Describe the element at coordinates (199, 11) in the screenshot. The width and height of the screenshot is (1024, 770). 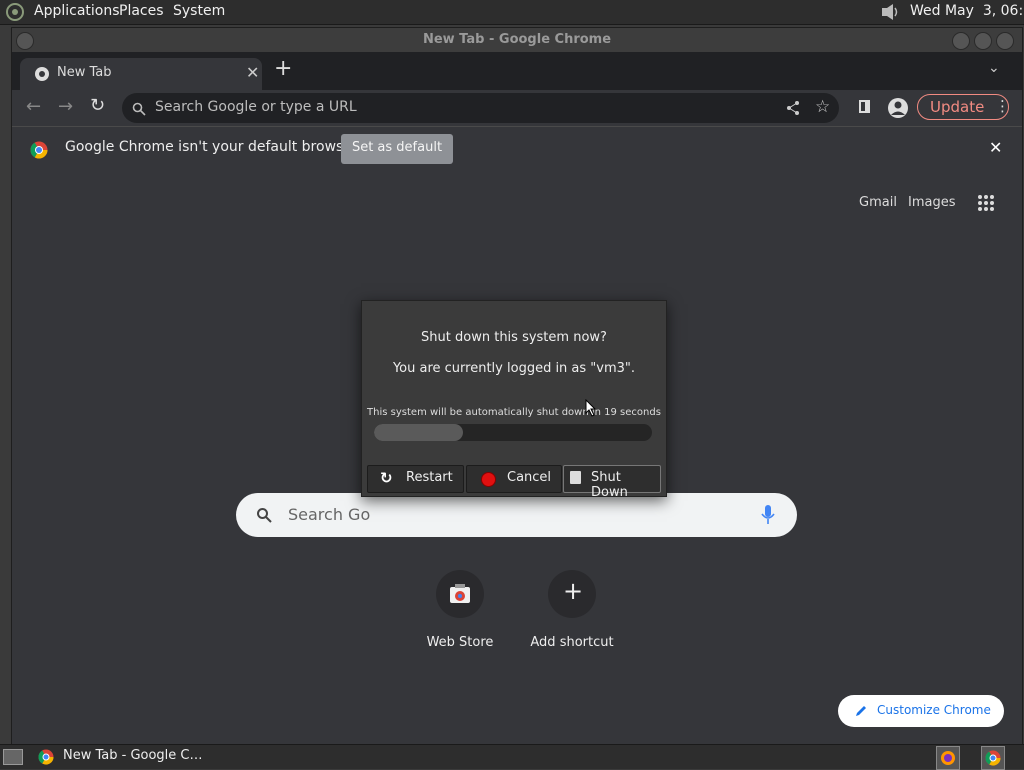
I see `menu-system: System` at that location.